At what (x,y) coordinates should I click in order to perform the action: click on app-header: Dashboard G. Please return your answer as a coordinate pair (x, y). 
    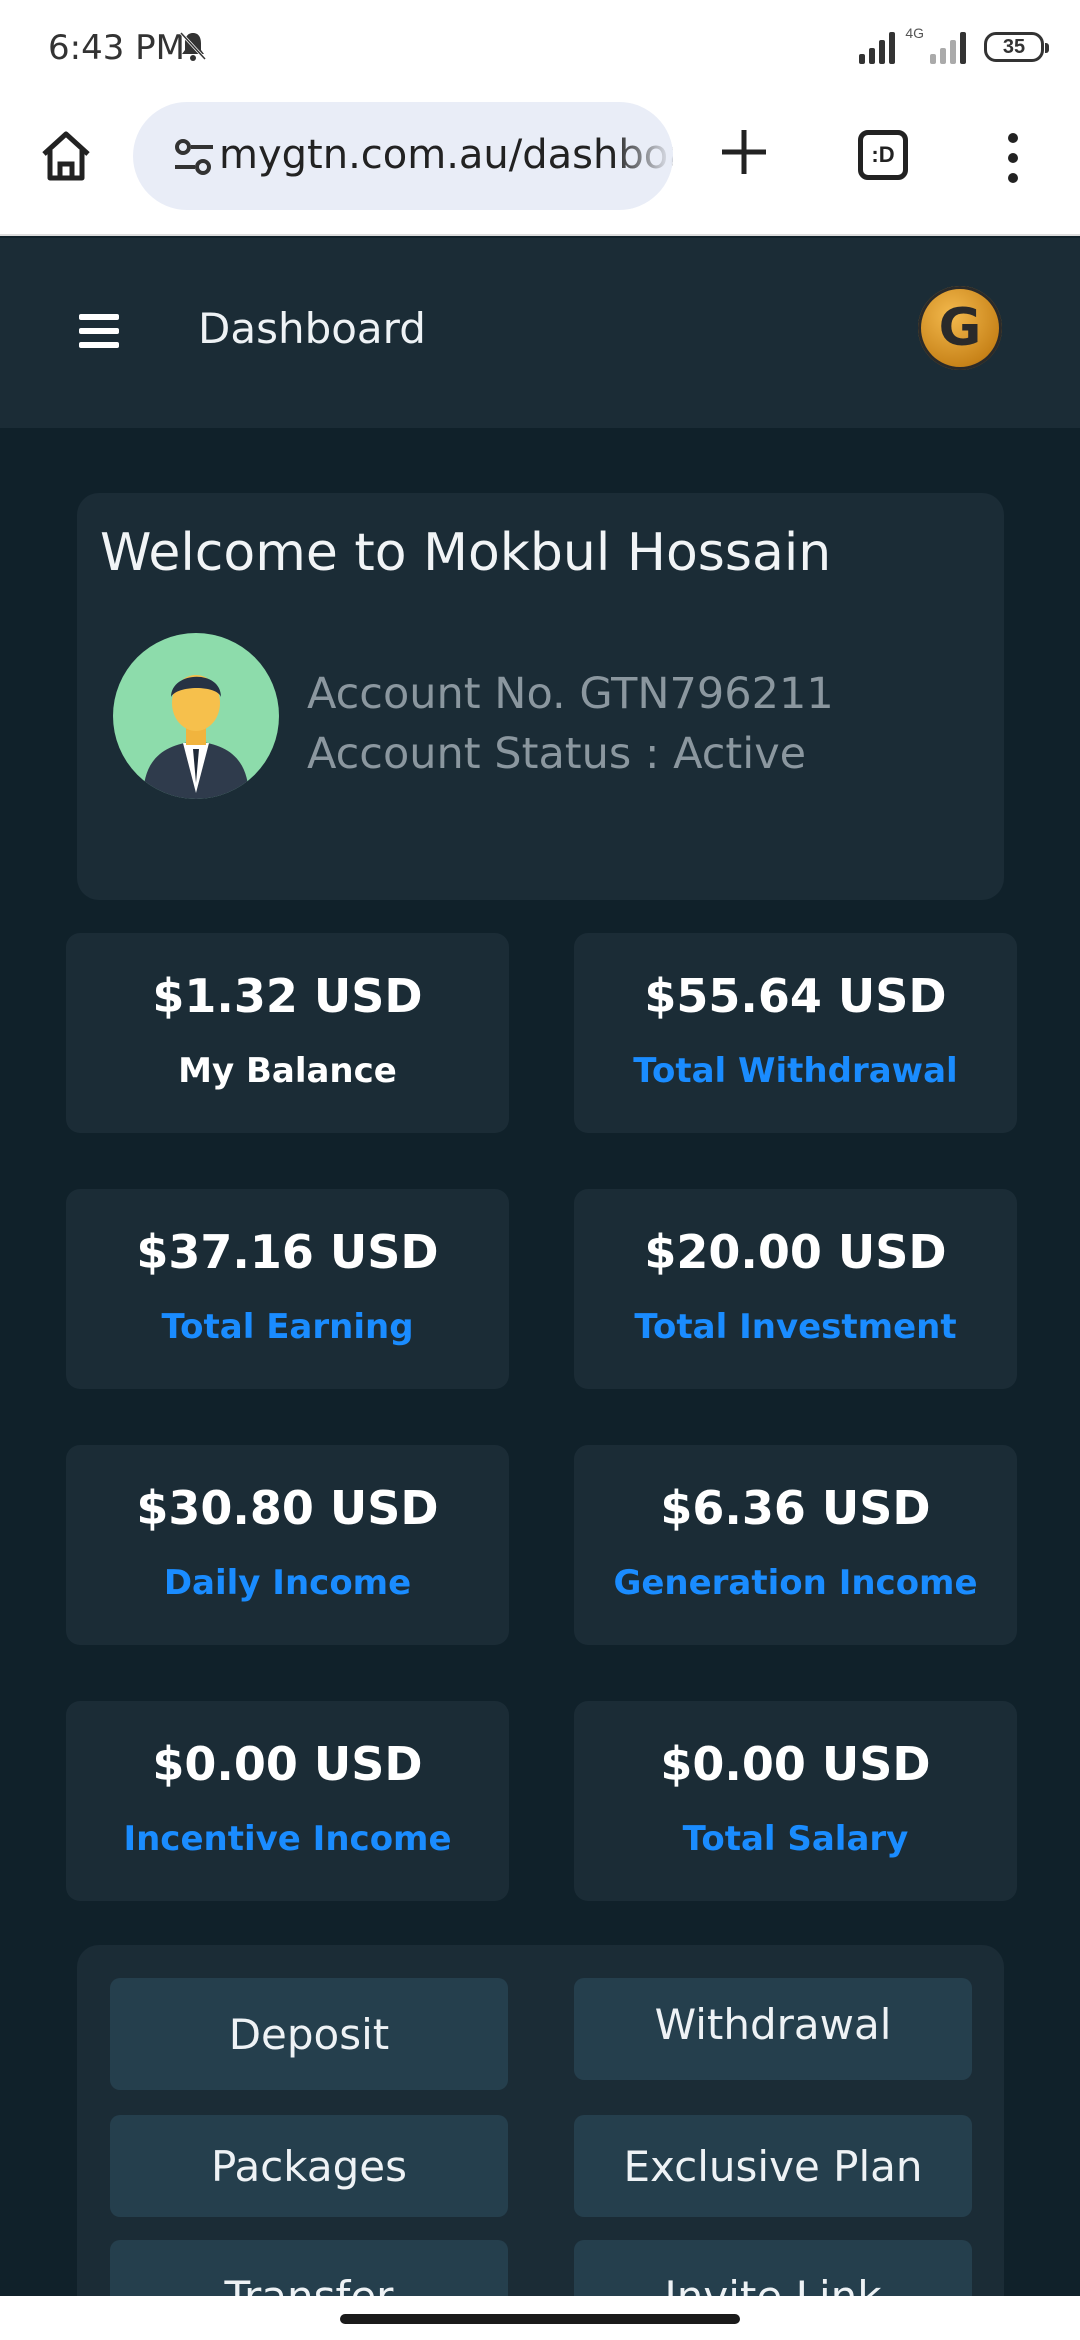
    Looking at the image, I should click on (540, 333).